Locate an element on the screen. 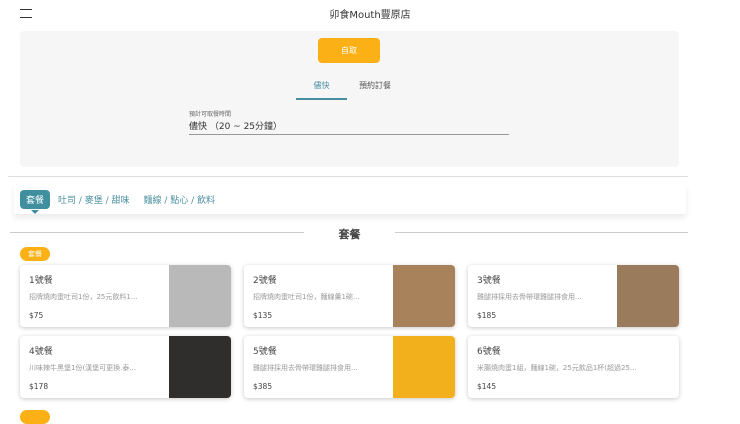  menu-item-card: 6號餐 米腸燒肉蛋1組，麵線1碗，25元飲品1杯(超過25... $145 is located at coordinates (573, 367).